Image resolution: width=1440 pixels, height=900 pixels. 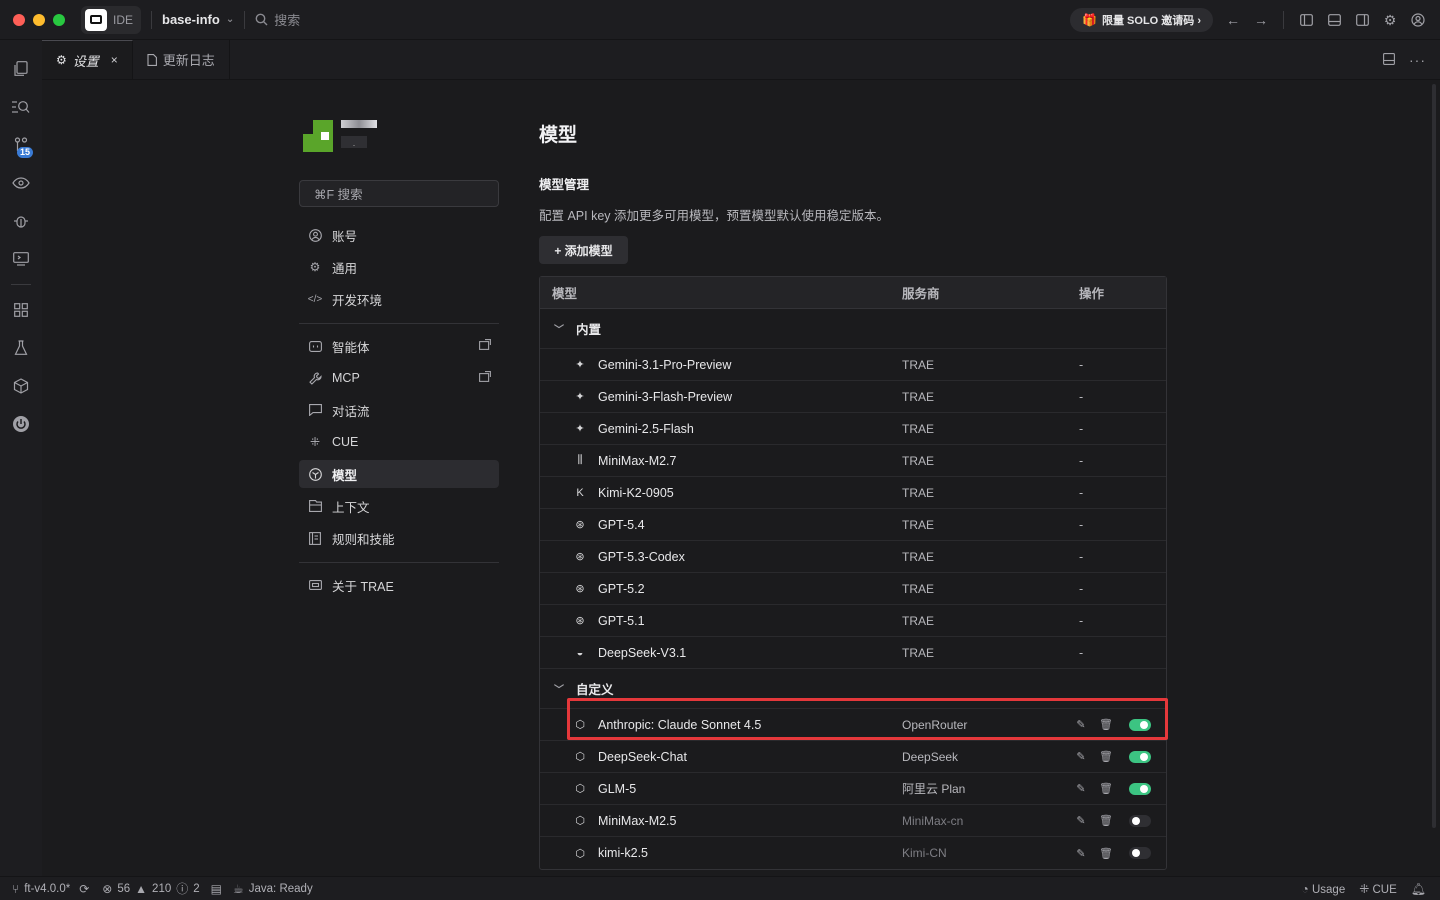 What do you see at coordinates (642, 756) in the screenshot?
I see `model-name: DeepSeek-Chat` at bounding box center [642, 756].